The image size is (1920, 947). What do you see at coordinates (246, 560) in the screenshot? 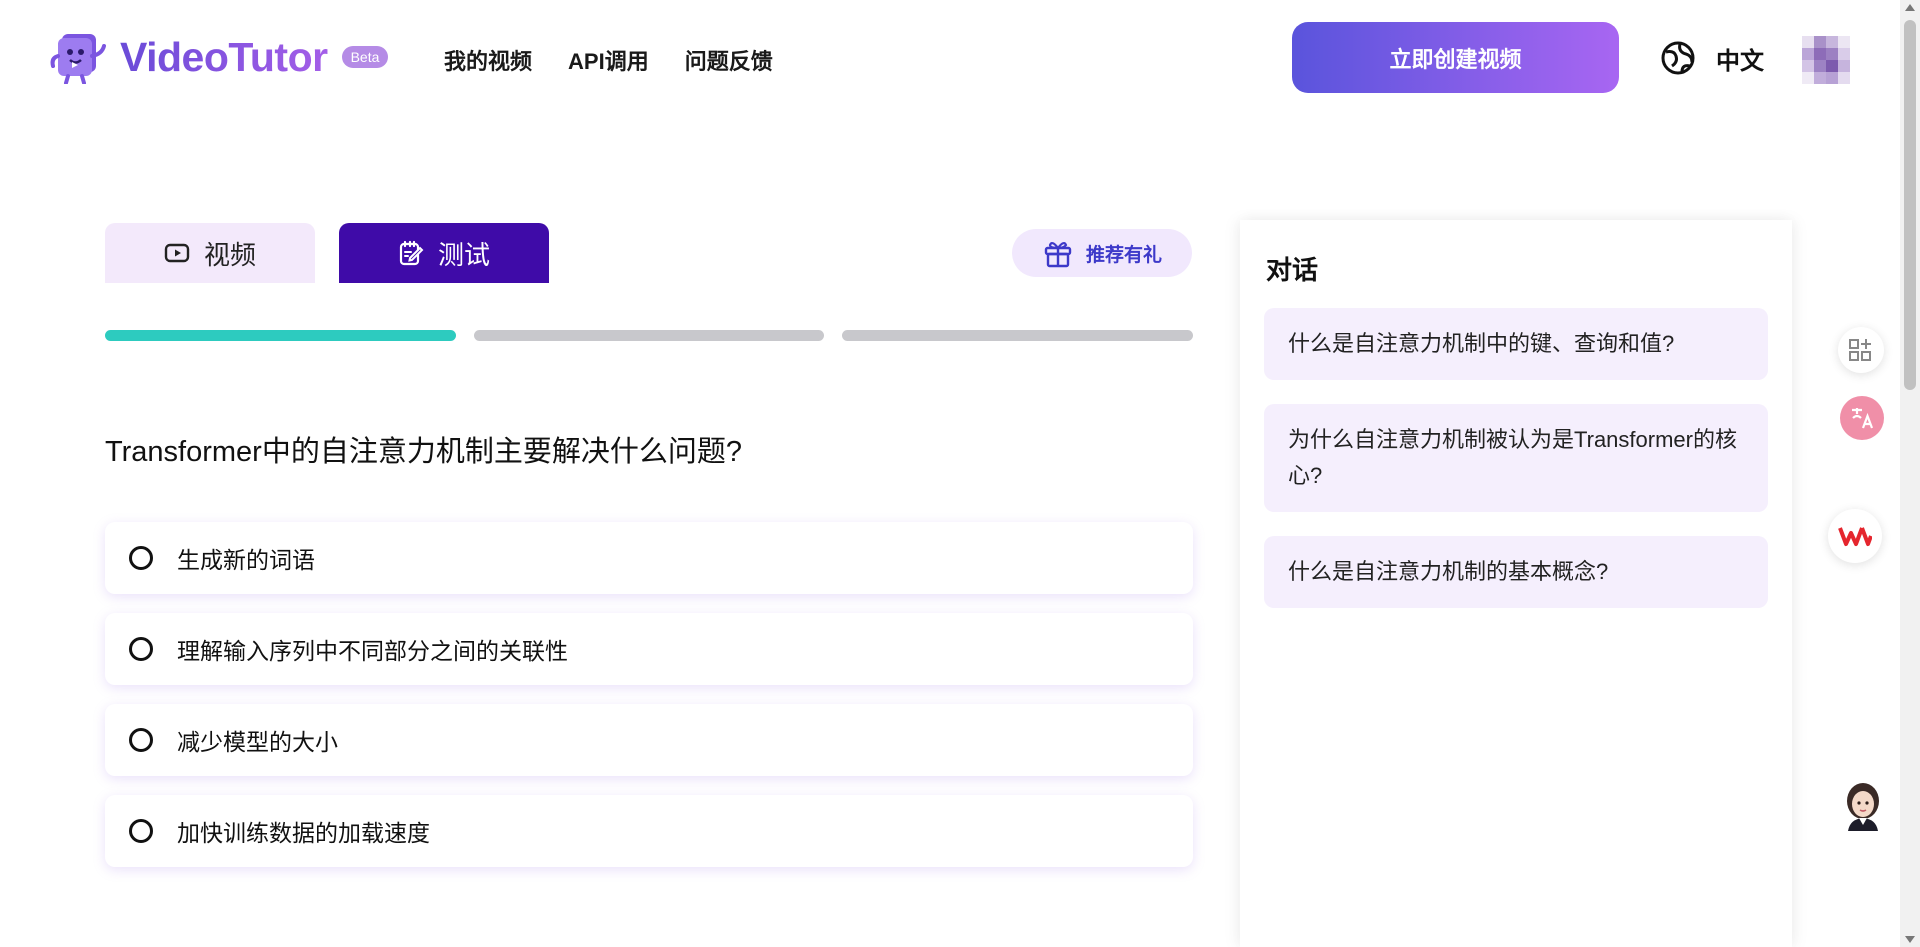
I see `quiz-option-label: 生成新的词语` at bounding box center [246, 560].